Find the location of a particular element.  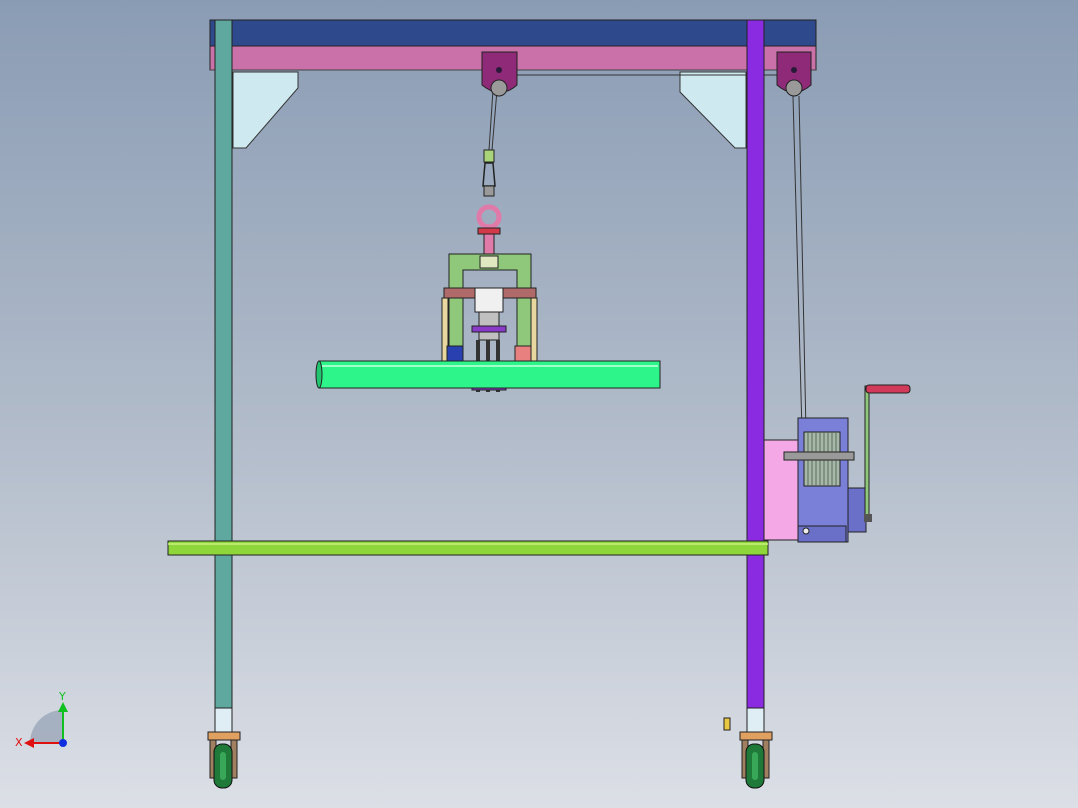

triad-x-label: X is located at coordinates (19, 742).